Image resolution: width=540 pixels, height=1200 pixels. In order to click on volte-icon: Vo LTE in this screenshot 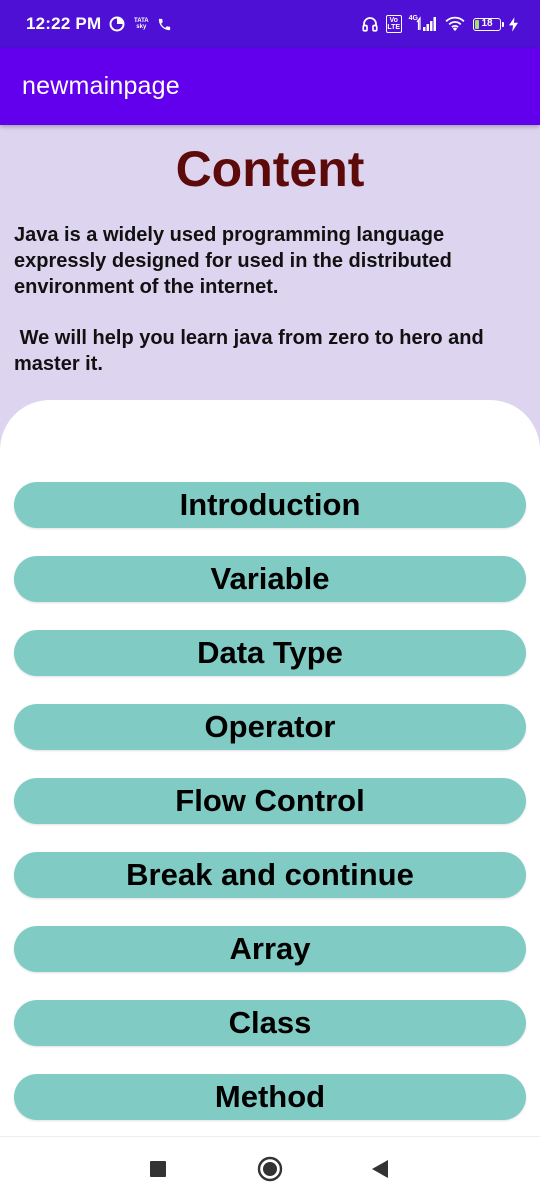, I will do `click(393, 24)`.